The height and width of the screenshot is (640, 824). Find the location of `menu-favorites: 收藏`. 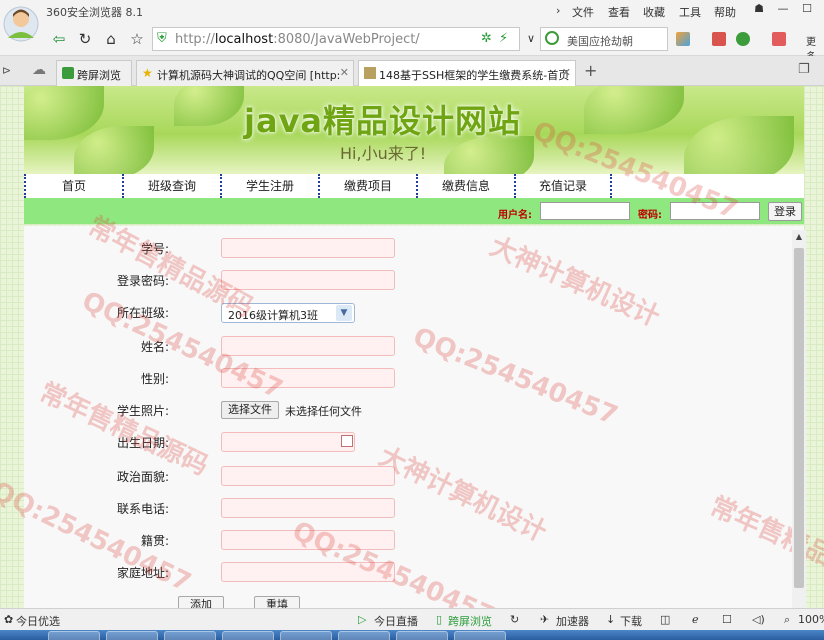

menu-favorites: 收藏 is located at coordinates (654, 12).